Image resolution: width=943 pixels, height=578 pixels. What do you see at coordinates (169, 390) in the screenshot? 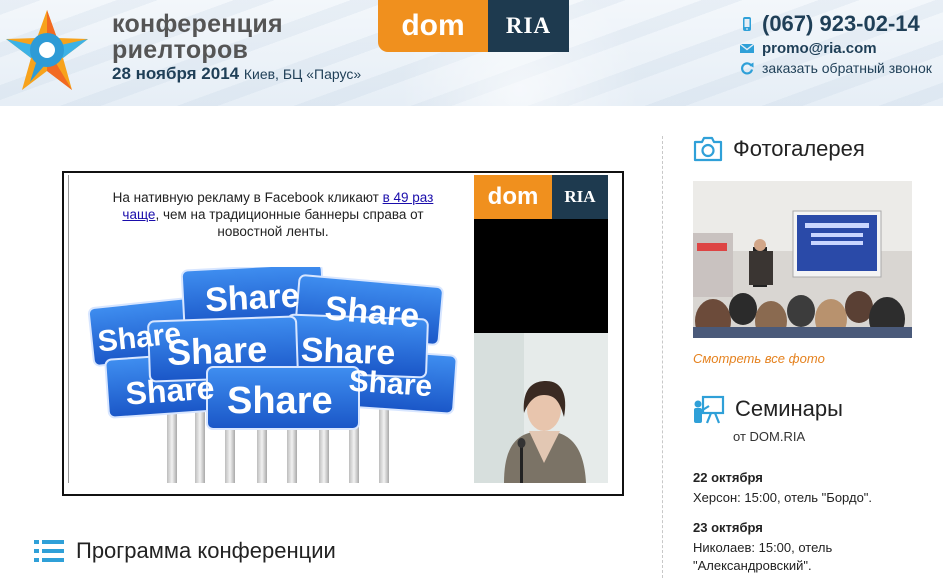
I see `share-word-4: Share` at bounding box center [169, 390].